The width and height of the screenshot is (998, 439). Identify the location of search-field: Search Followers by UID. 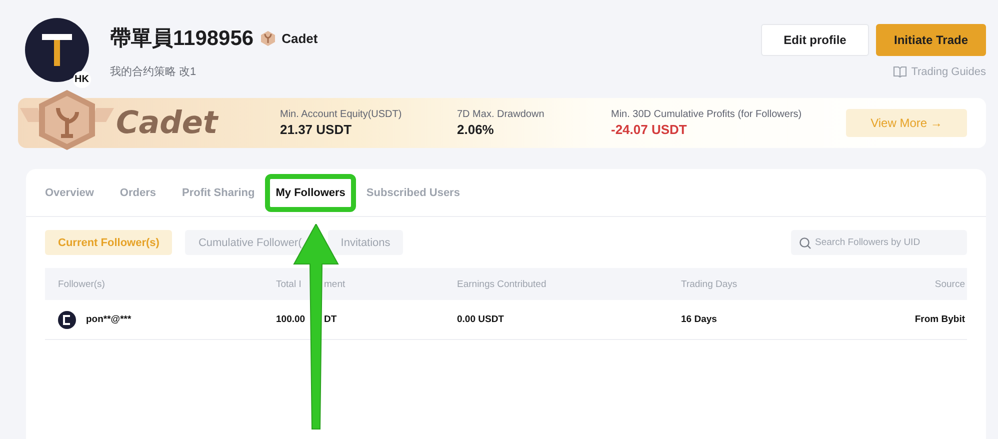
(879, 242).